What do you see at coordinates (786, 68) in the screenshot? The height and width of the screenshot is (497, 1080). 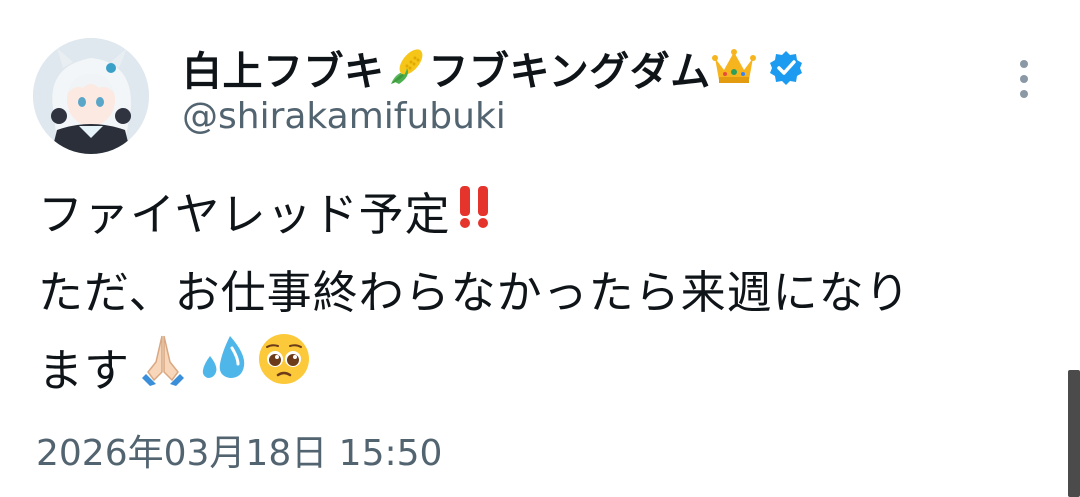 I see `verified-badge-icon` at bounding box center [786, 68].